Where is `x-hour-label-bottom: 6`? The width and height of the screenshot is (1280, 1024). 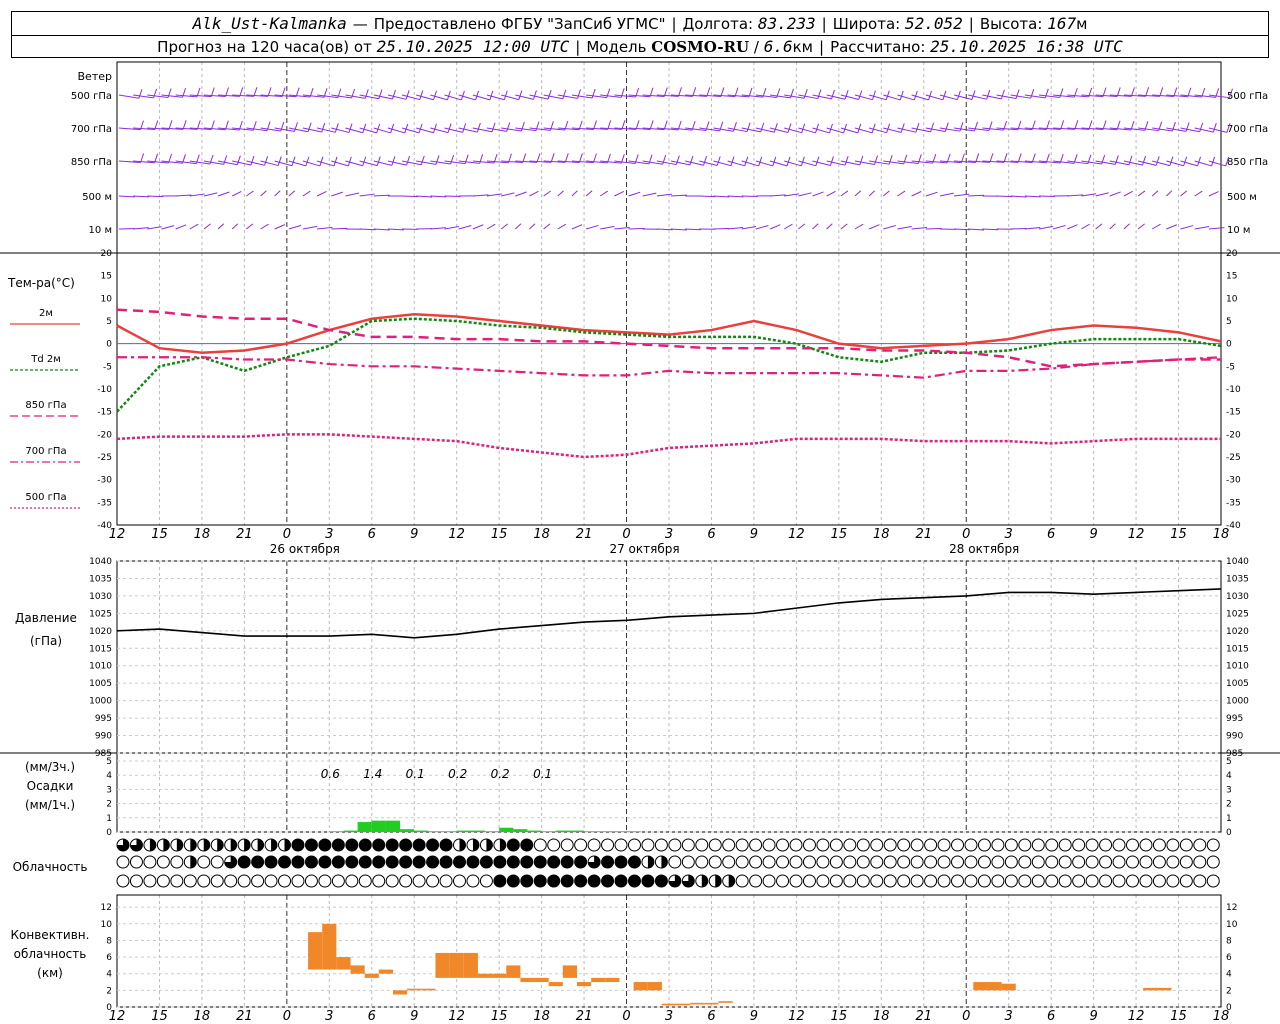 x-hour-label-bottom: 6 is located at coordinates (1051, 1016).